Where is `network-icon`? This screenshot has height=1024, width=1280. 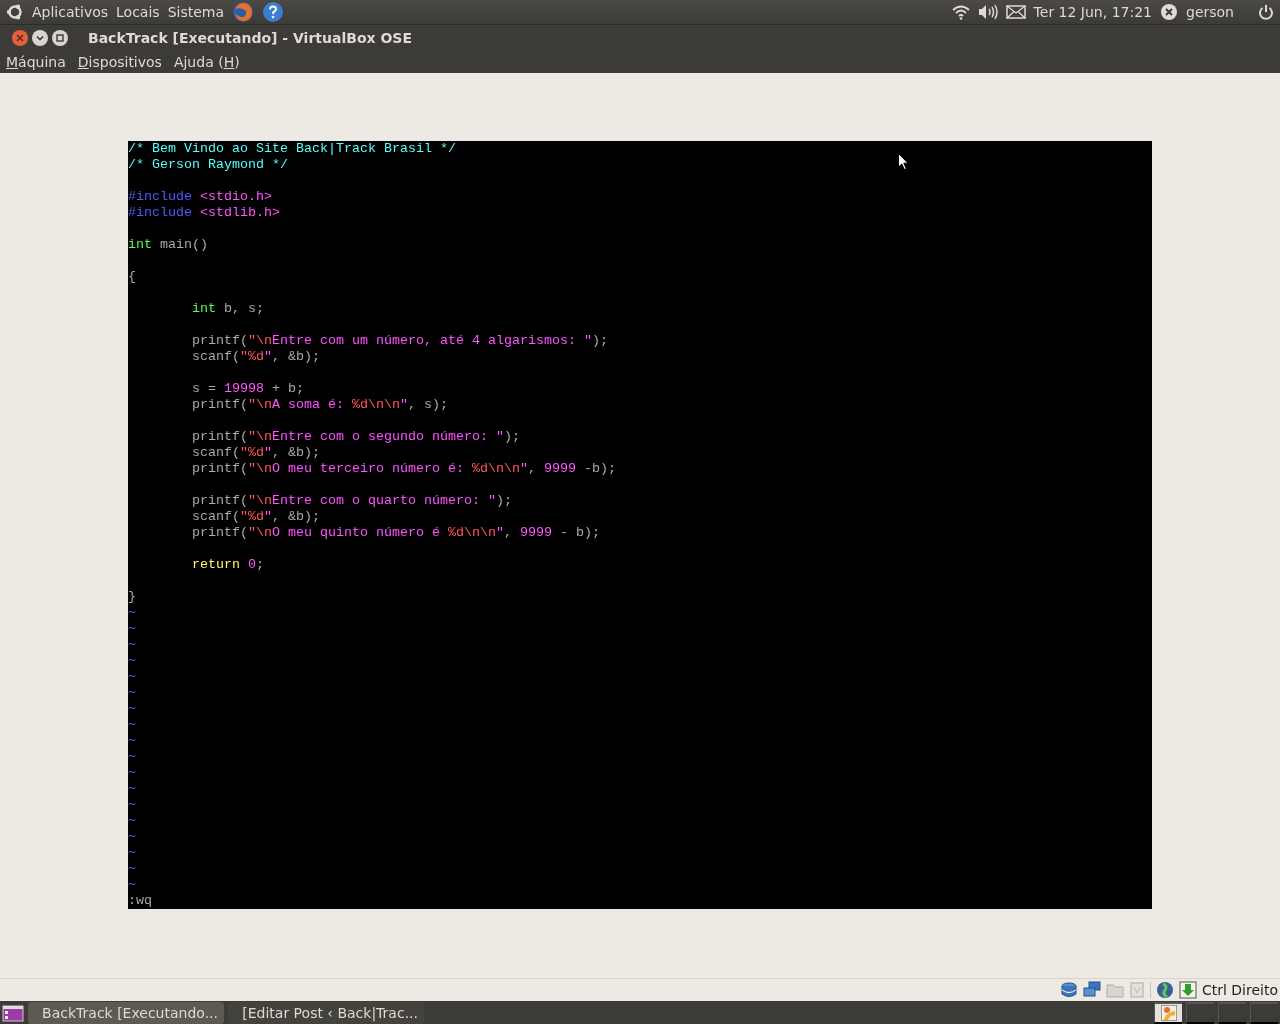
network-icon is located at coordinates (1091, 990).